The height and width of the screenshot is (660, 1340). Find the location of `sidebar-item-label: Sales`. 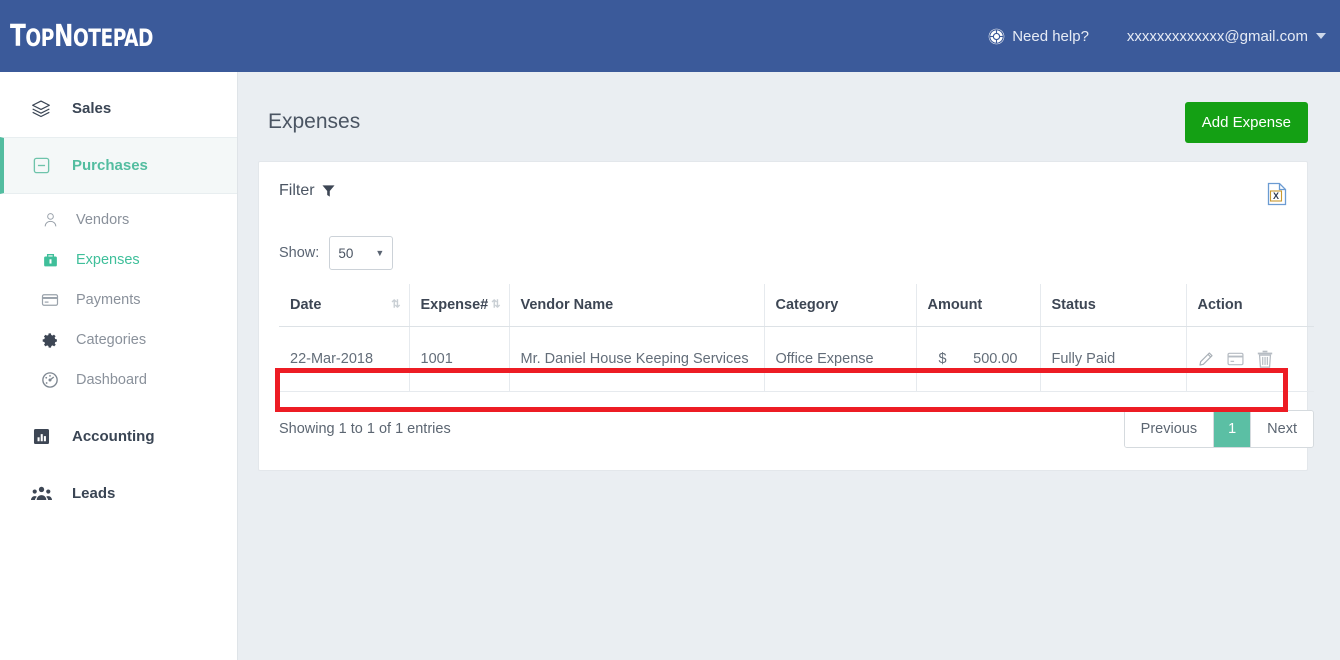

sidebar-item-label: Sales is located at coordinates (92, 108).